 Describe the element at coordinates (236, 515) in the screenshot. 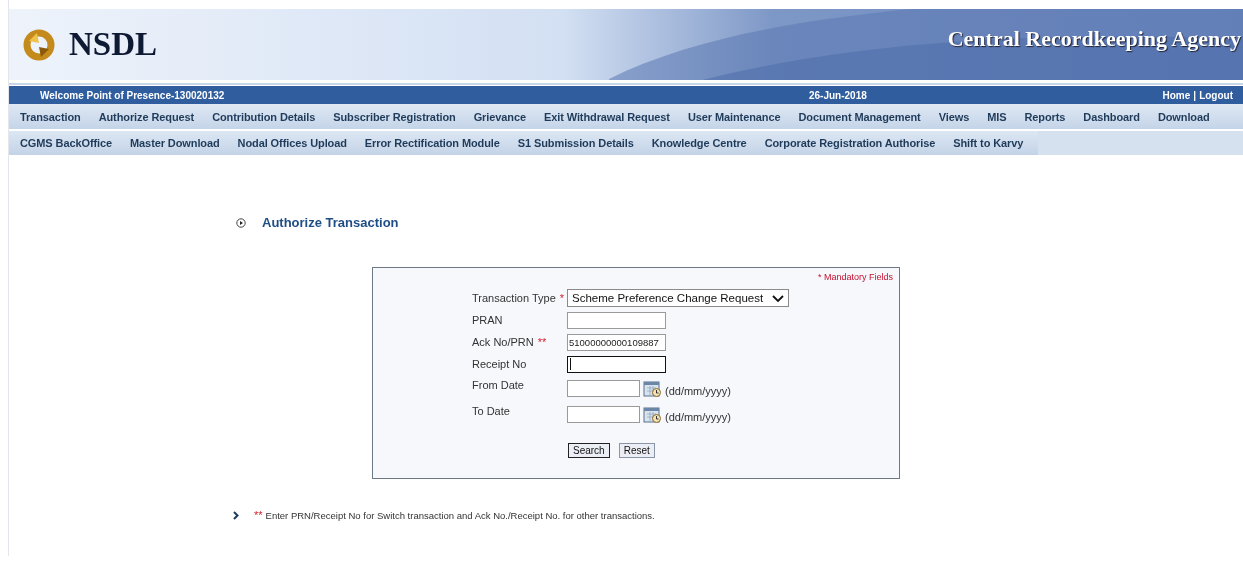

I see `chevron-icon` at that location.